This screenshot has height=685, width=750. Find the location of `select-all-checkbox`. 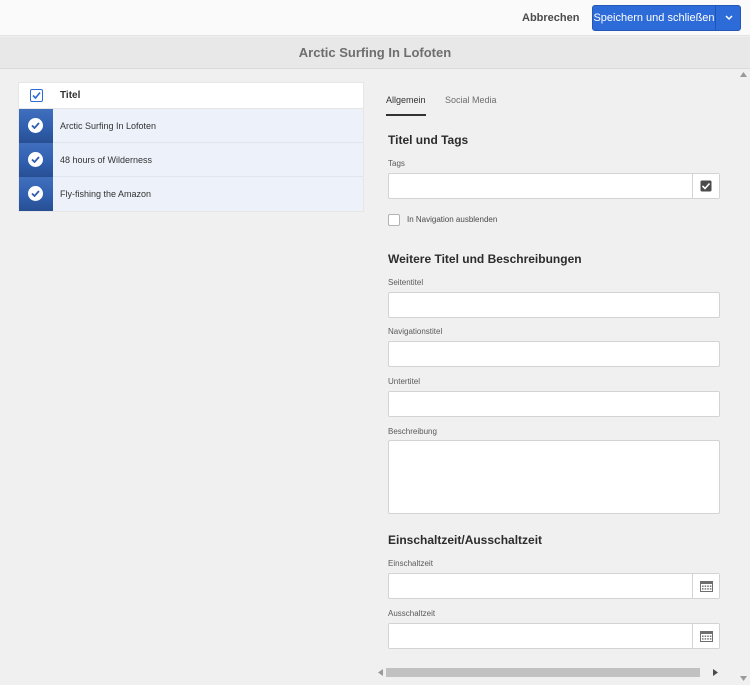

select-all-checkbox is located at coordinates (36, 95).